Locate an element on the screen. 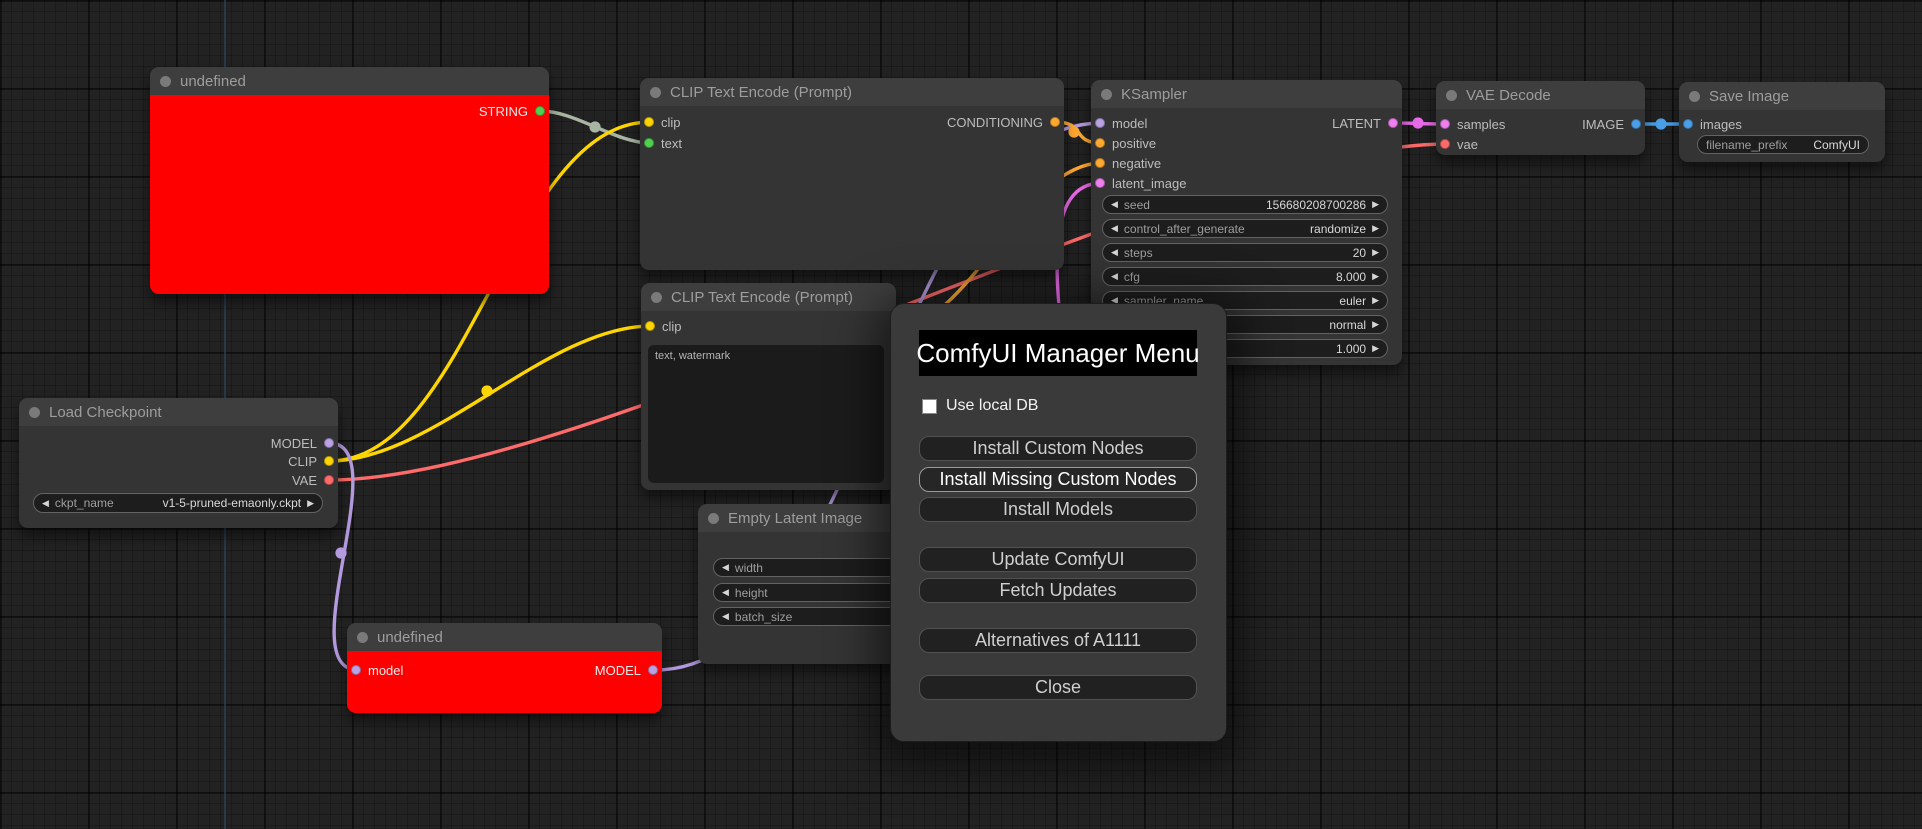 The image size is (1922, 829). input-slot-vae: vae is located at coordinates (1459, 144).